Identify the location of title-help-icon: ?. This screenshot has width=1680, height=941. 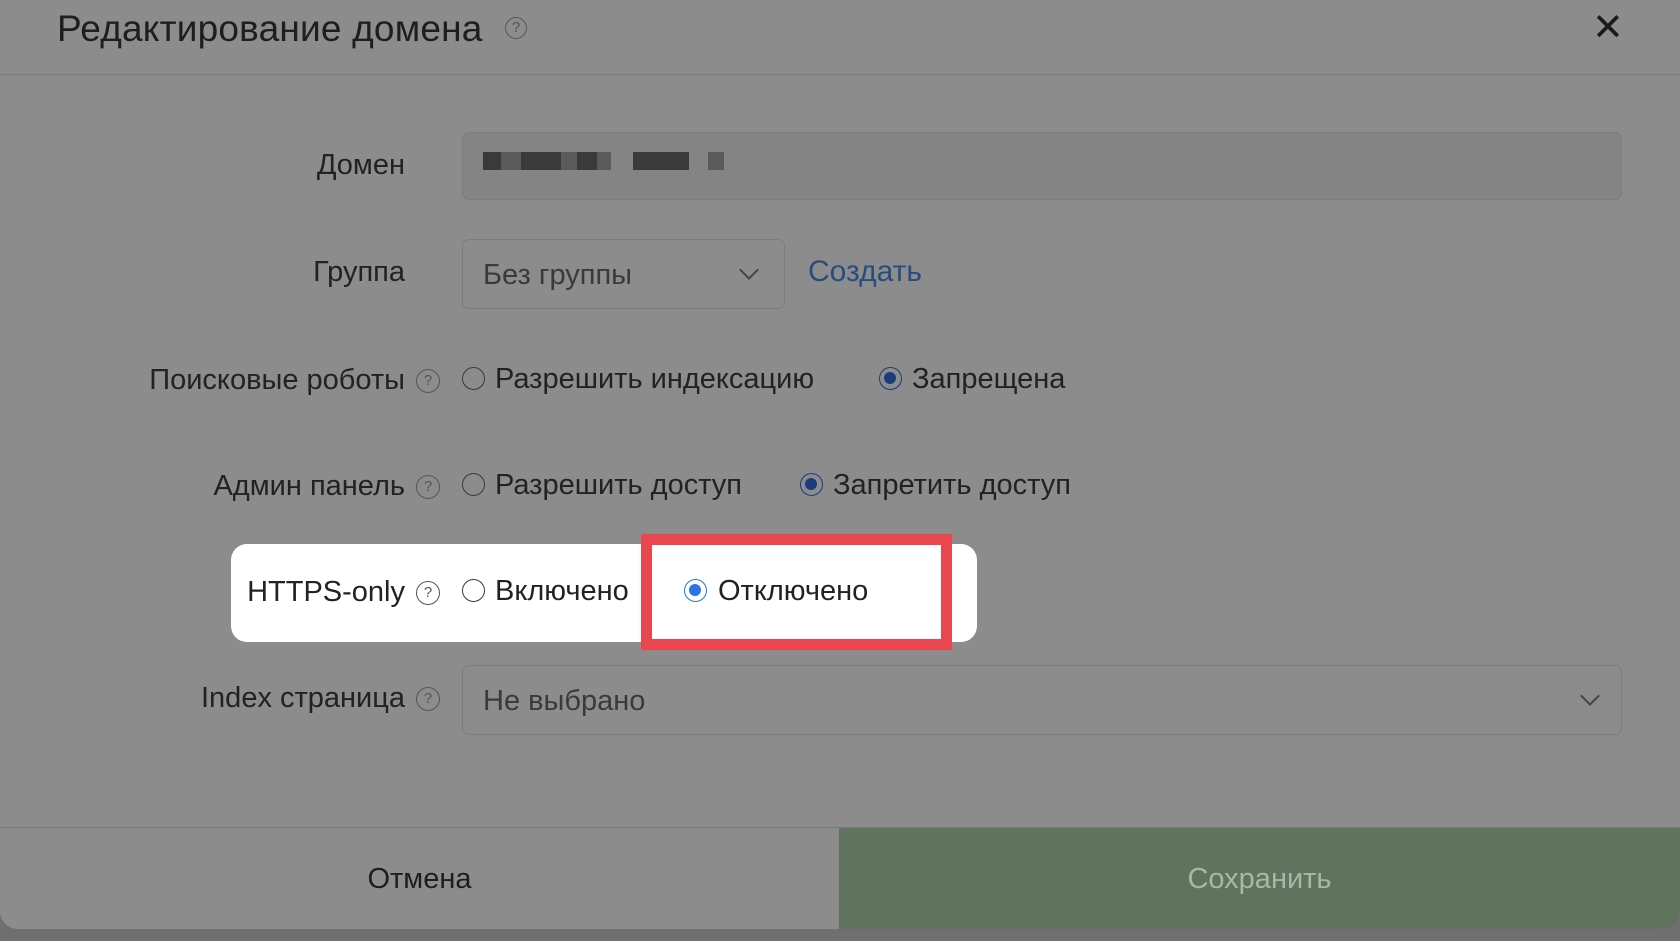
(516, 28).